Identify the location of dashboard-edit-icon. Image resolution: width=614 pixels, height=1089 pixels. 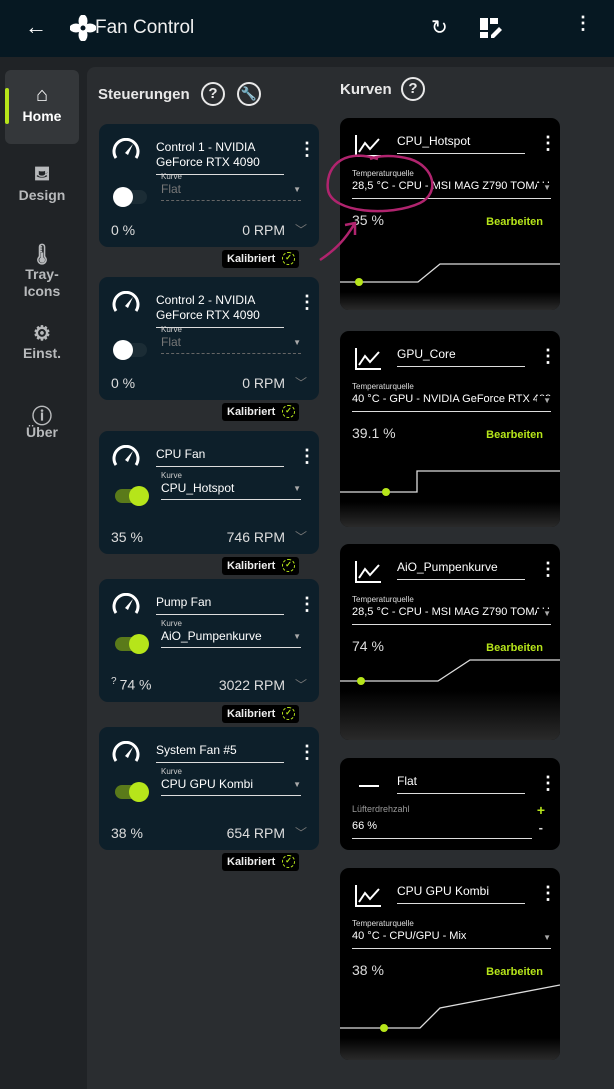
(491, 29).